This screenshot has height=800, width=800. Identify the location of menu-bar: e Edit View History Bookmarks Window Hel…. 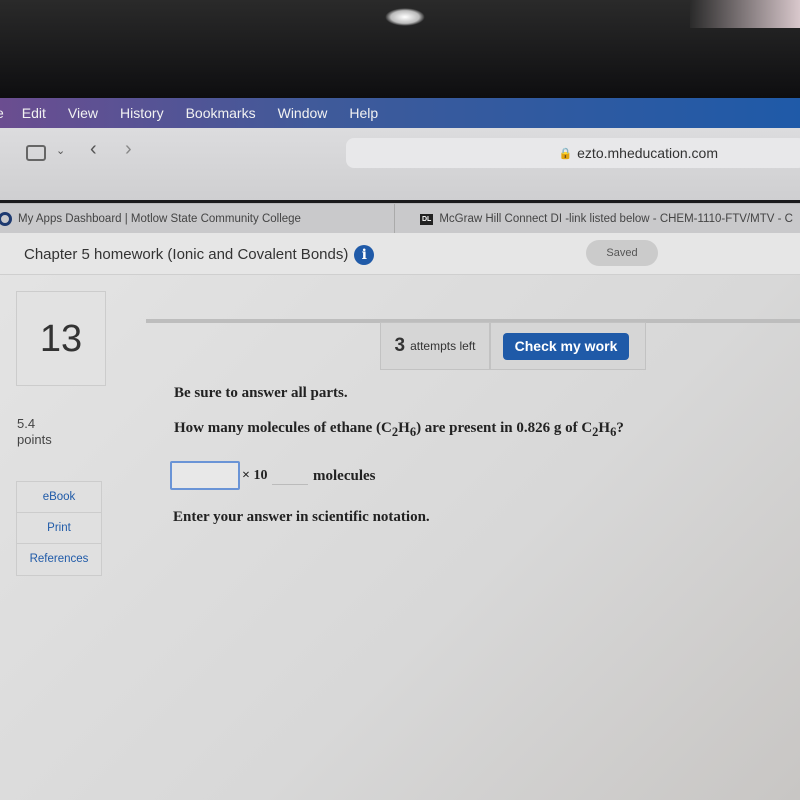
(400, 113).